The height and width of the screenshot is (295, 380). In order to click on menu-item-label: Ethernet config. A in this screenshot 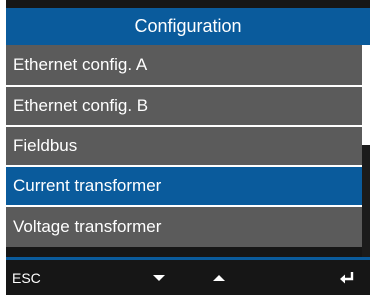, I will do `click(80, 64)`.